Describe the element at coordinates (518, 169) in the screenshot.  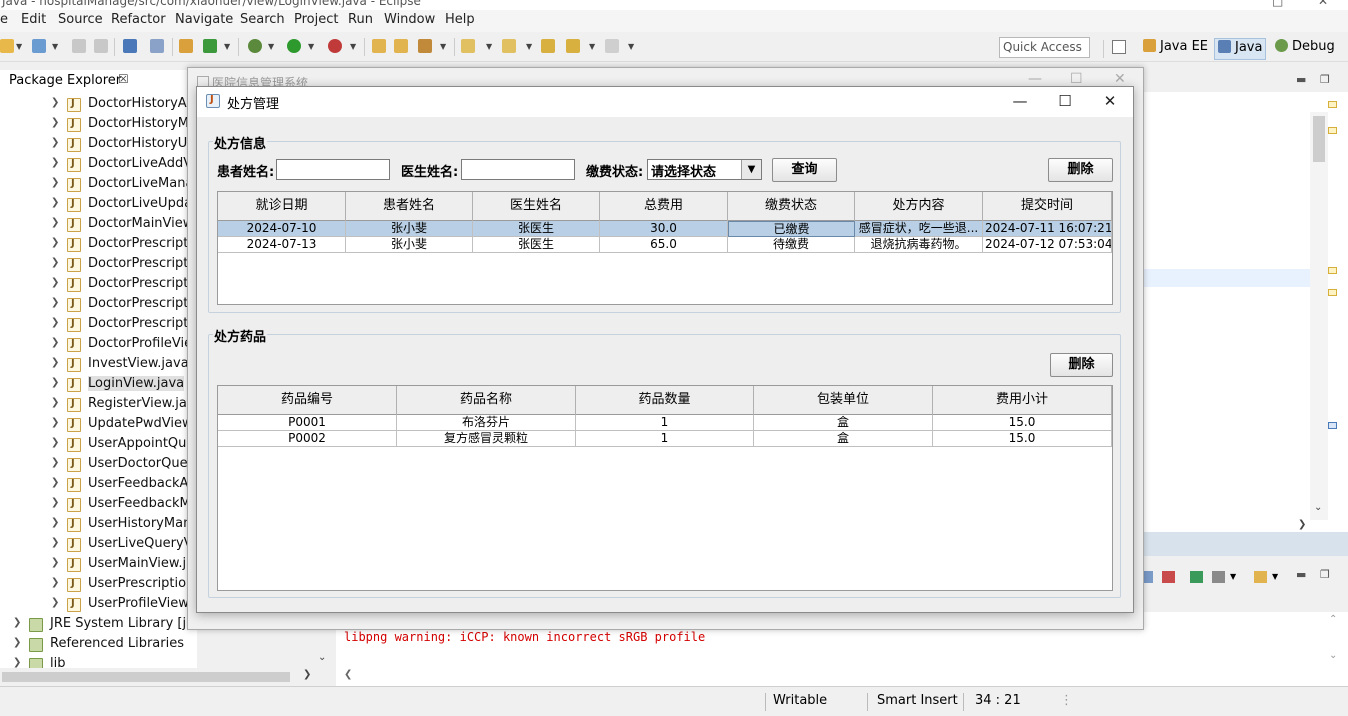
I see `doctor-name-input` at that location.